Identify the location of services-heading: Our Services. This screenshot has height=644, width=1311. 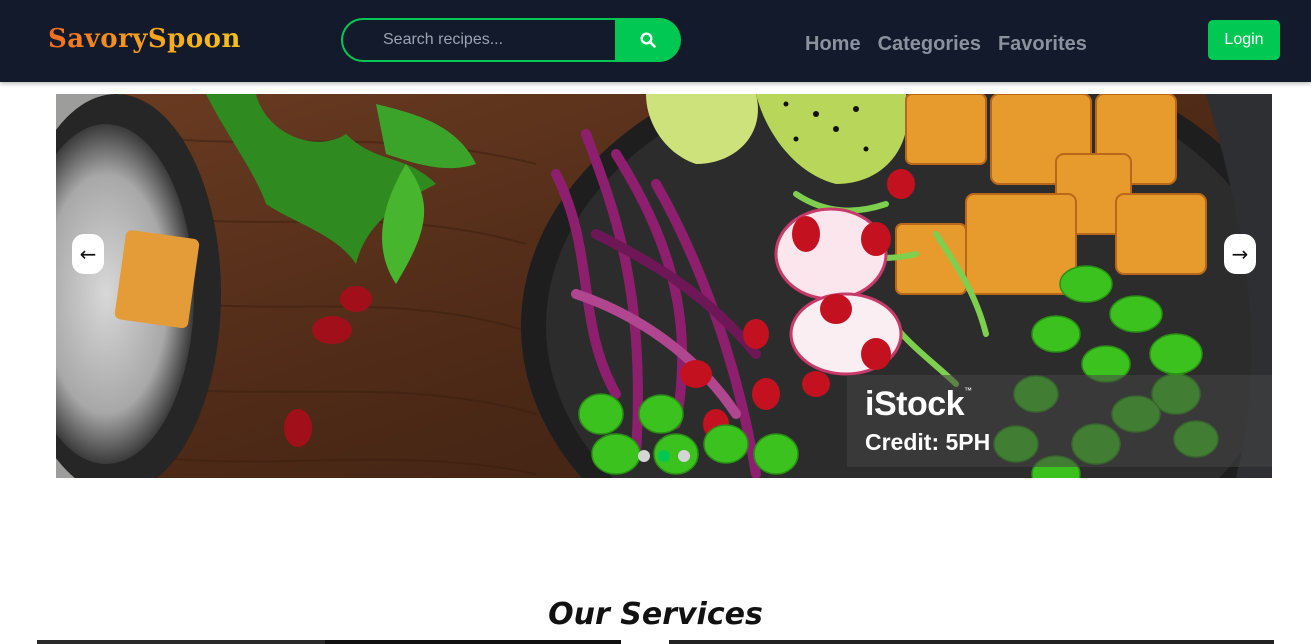
(655, 614).